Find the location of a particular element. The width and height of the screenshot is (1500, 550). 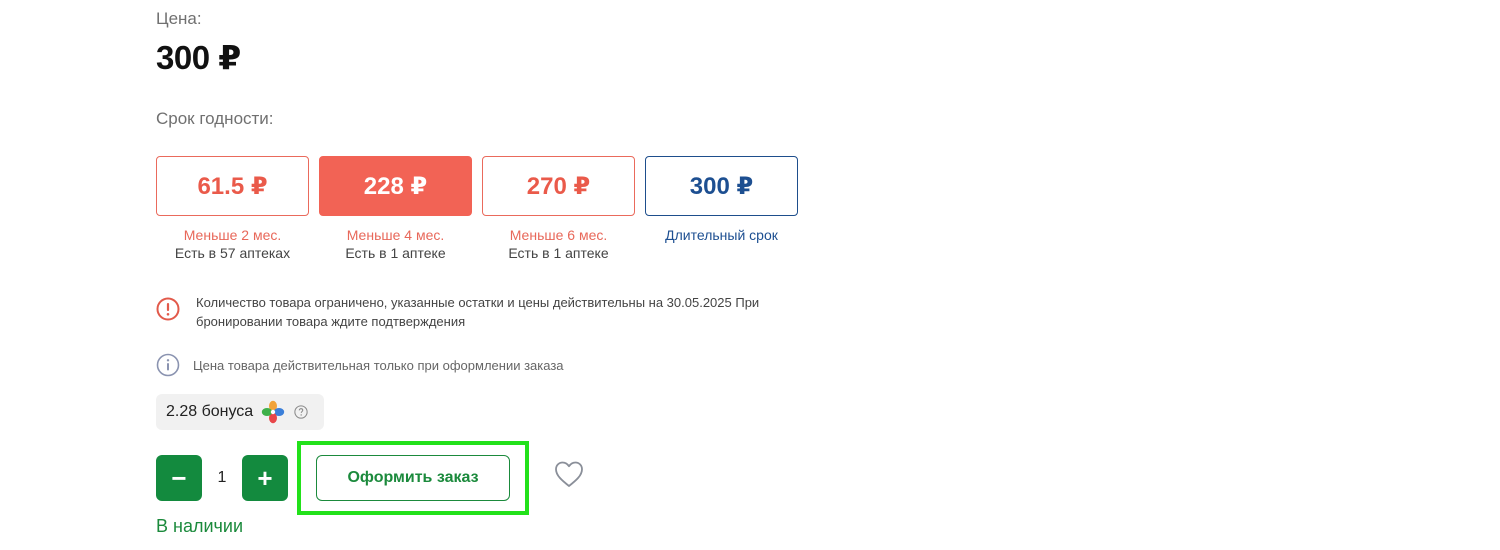

availability-status: В наличии is located at coordinates (200, 526).